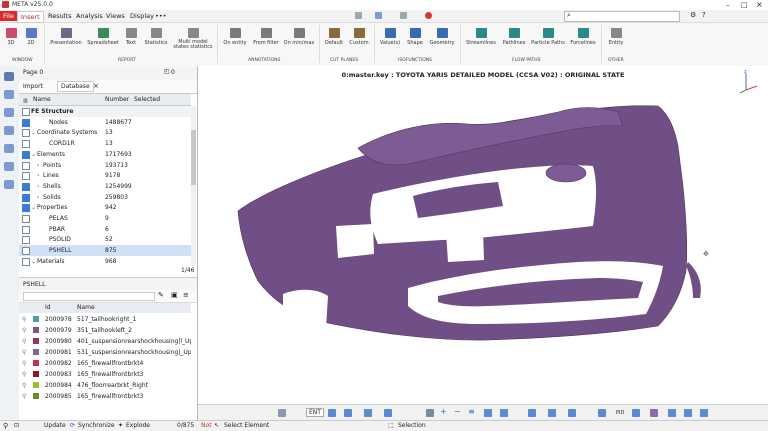  Describe the element at coordinates (174, 295) in the screenshot. I see `lock-icon: ▣` at that location.